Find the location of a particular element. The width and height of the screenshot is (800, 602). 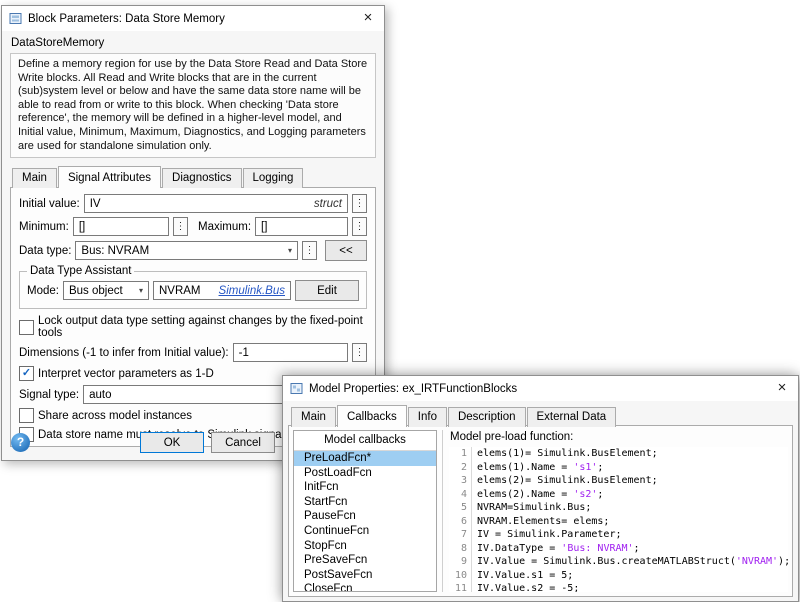

tab-logging: Logging is located at coordinates (273, 178).